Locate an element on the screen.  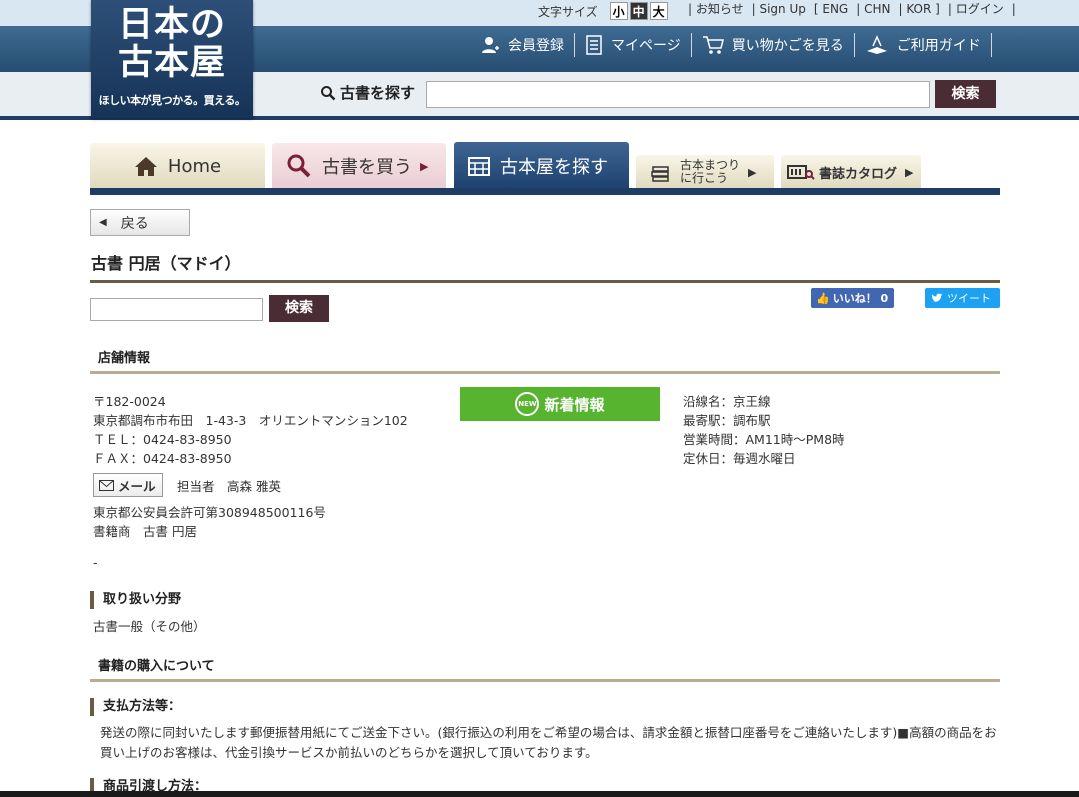
shop-search-button: 検索 is located at coordinates (299, 308).